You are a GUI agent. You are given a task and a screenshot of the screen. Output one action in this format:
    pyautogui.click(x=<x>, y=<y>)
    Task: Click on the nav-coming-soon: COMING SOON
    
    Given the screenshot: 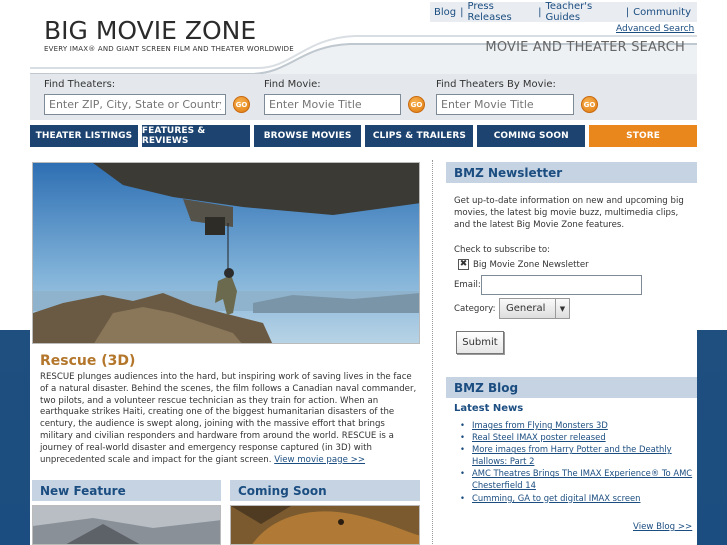 What is the action you would take?
    pyautogui.click(x=531, y=136)
    